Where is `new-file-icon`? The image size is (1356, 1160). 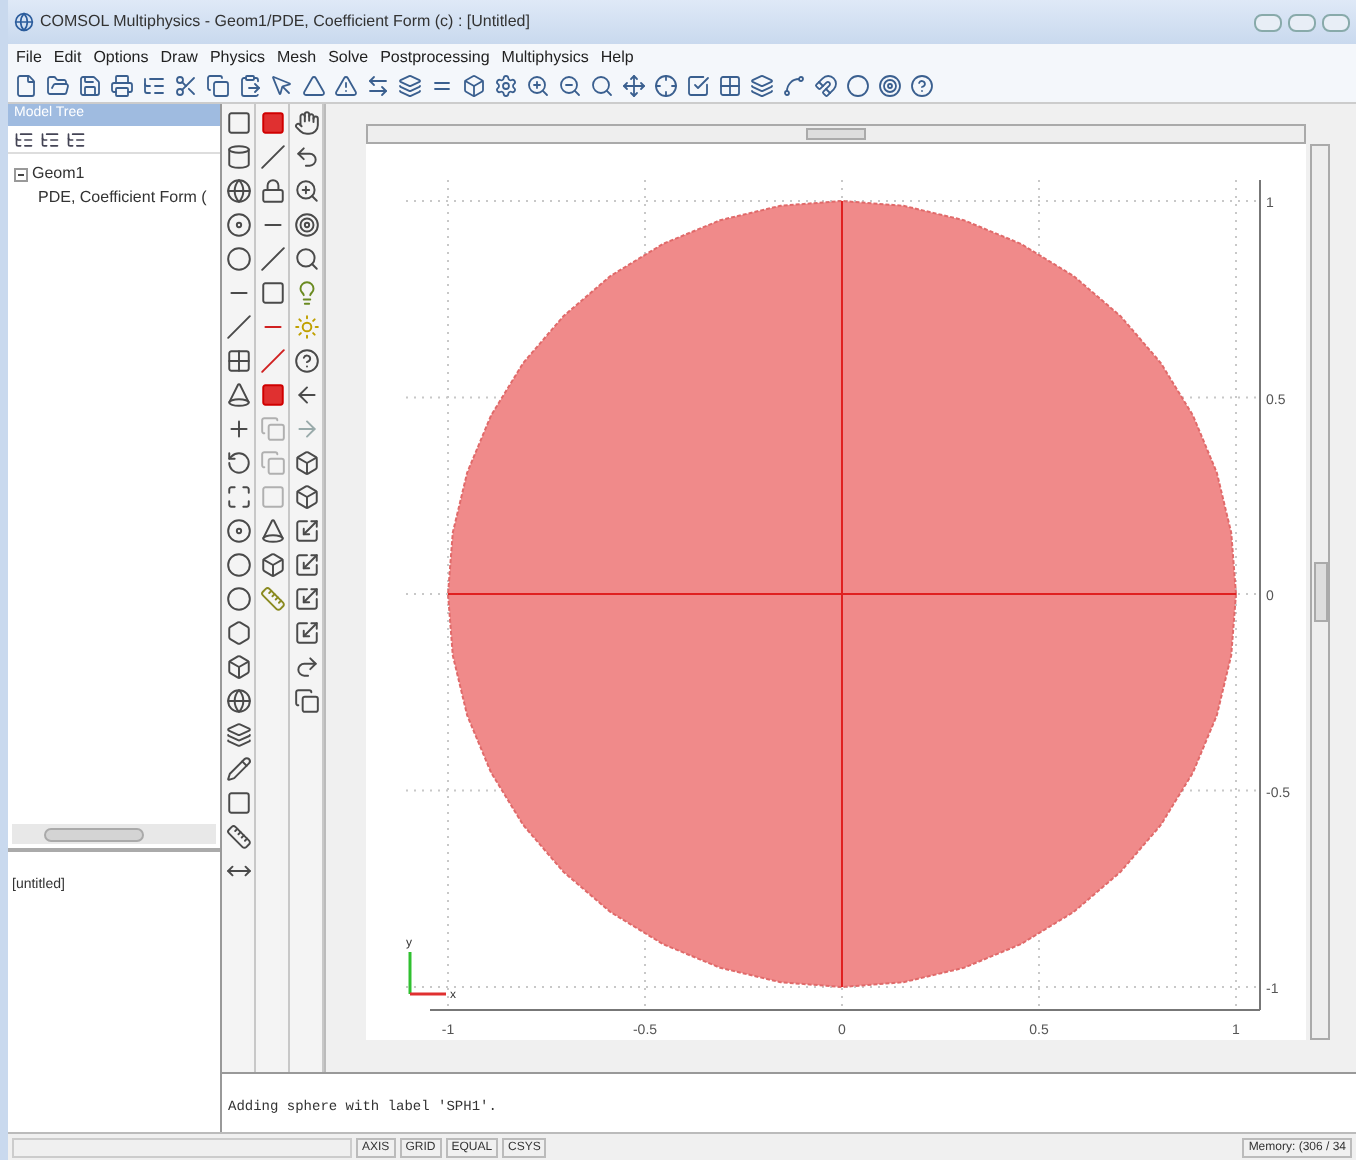 new-file-icon is located at coordinates (26, 86).